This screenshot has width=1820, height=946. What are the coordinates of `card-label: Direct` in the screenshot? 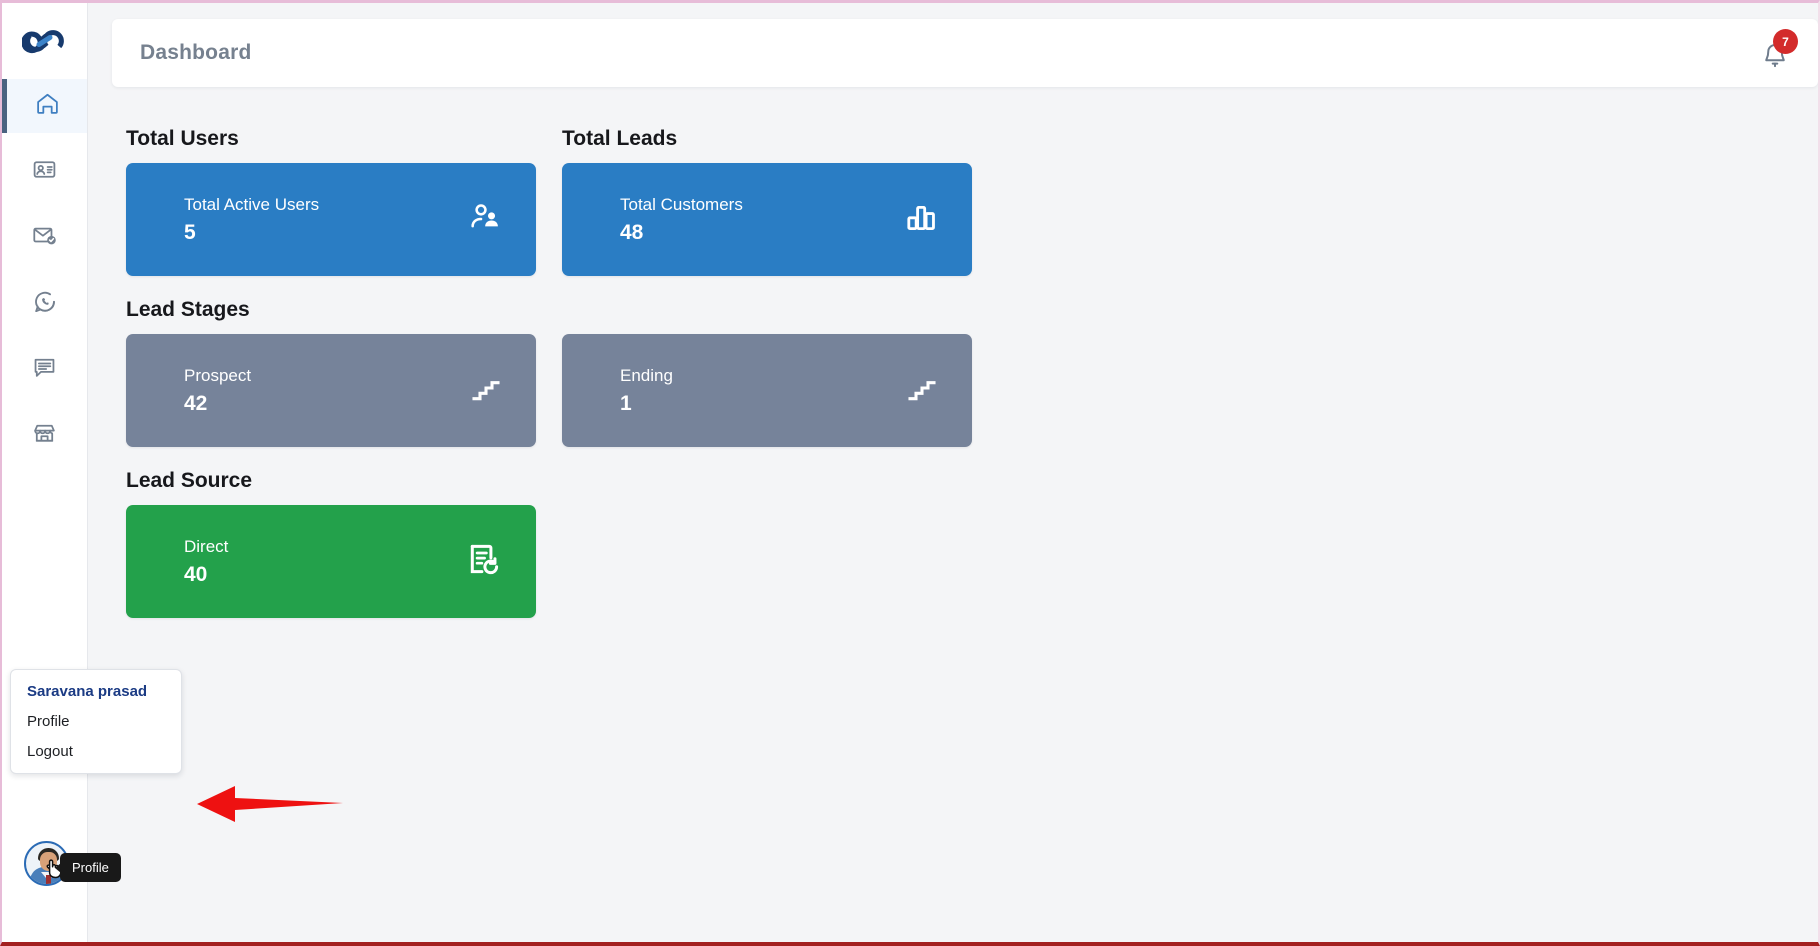 It's located at (206, 547).